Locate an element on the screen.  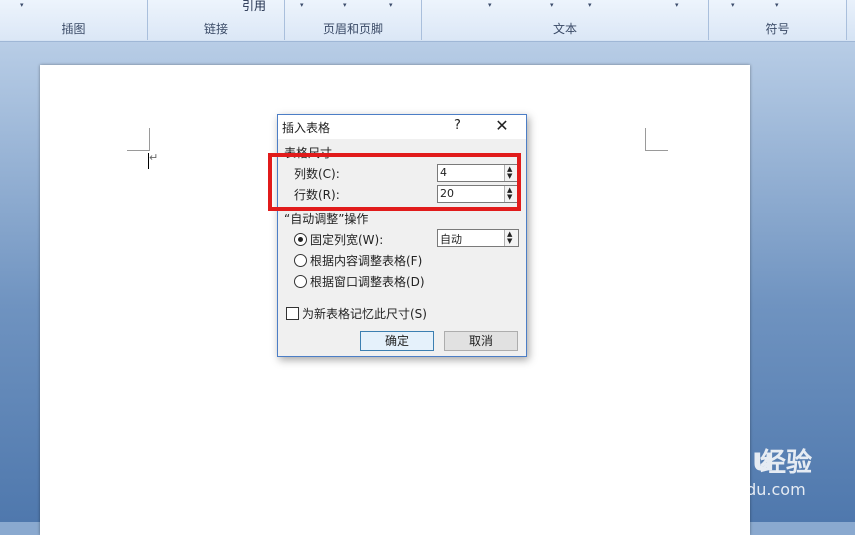
dialog-titlebar: 插入表格 ? ✕ is located at coordinates (402, 127).